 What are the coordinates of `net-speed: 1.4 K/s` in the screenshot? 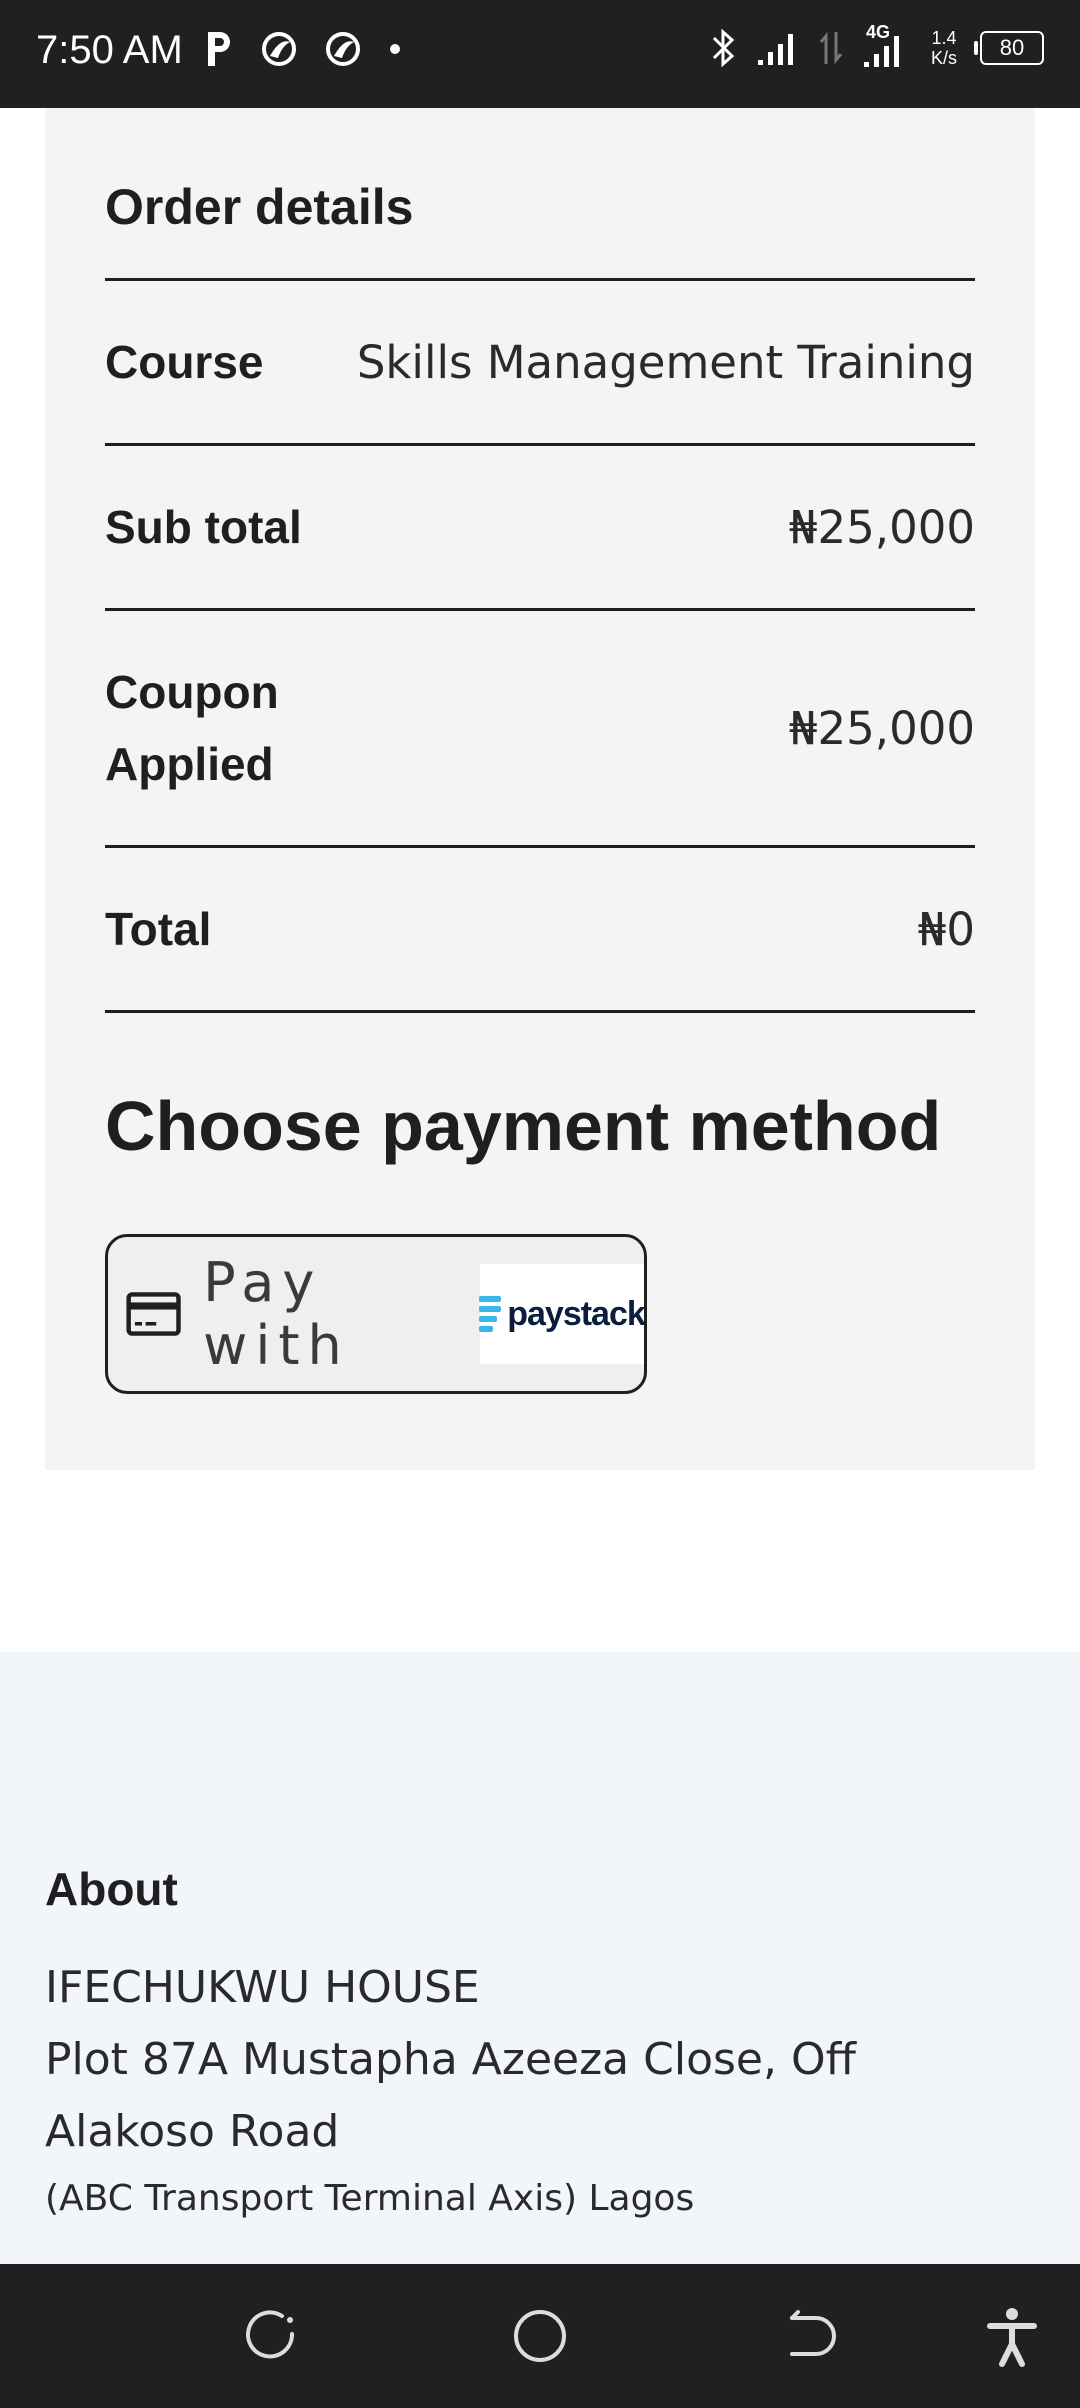 It's located at (944, 48).